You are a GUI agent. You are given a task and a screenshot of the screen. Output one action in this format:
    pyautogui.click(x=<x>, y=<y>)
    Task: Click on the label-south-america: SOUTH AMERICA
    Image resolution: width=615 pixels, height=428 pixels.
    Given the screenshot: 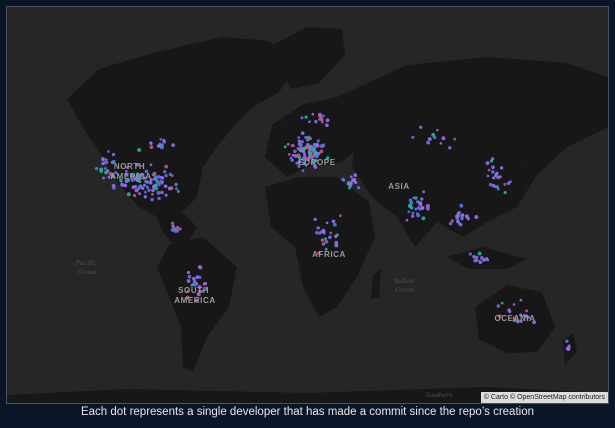 What is the action you would take?
    pyautogui.click(x=195, y=295)
    